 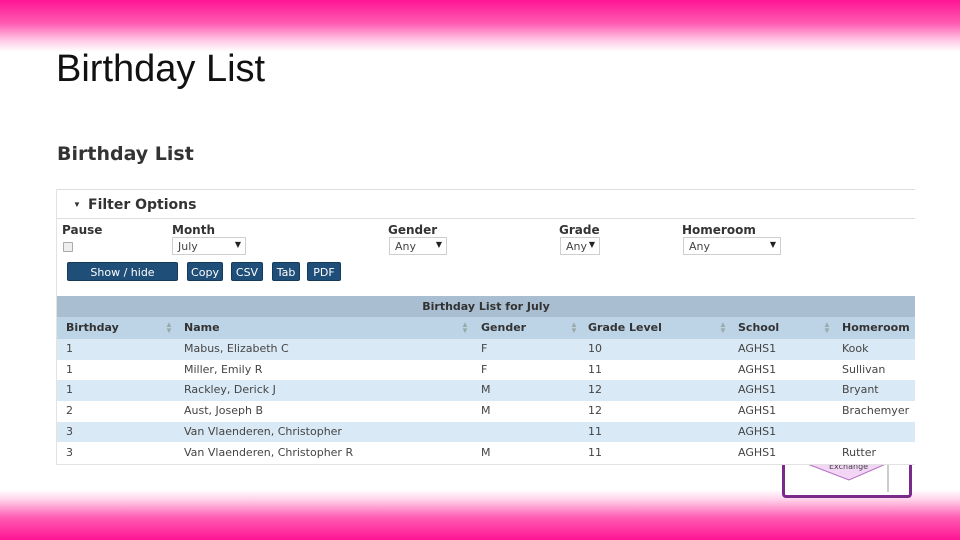 What do you see at coordinates (860, 390) in the screenshot?
I see `cell-homeroom: Bryant` at bounding box center [860, 390].